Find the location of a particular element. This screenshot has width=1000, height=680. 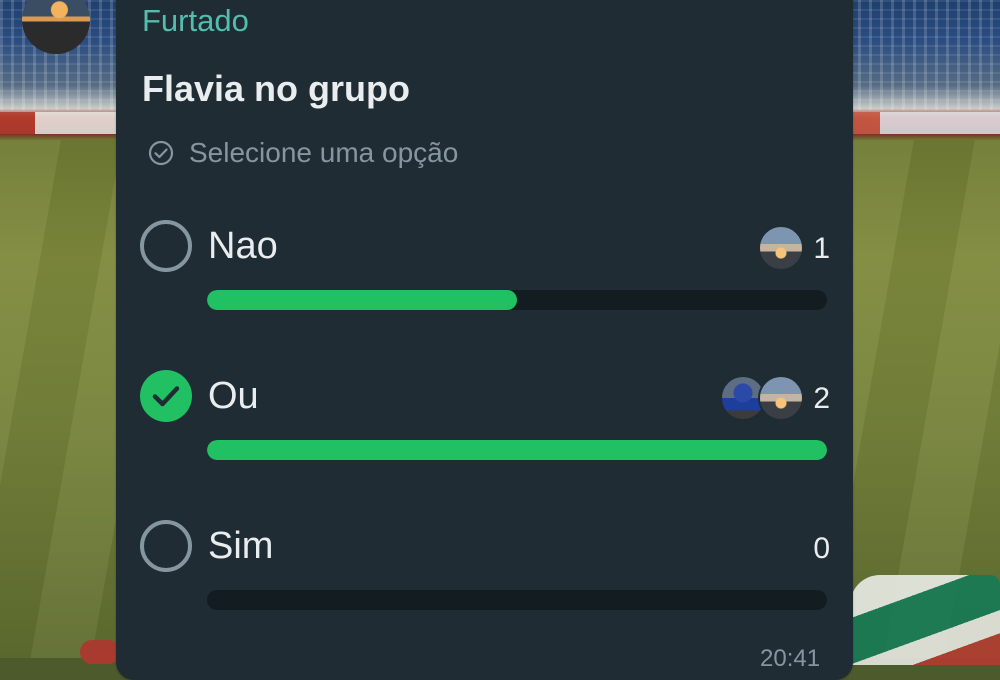

wallpaper-flag-corner is located at coordinates (100, 652).